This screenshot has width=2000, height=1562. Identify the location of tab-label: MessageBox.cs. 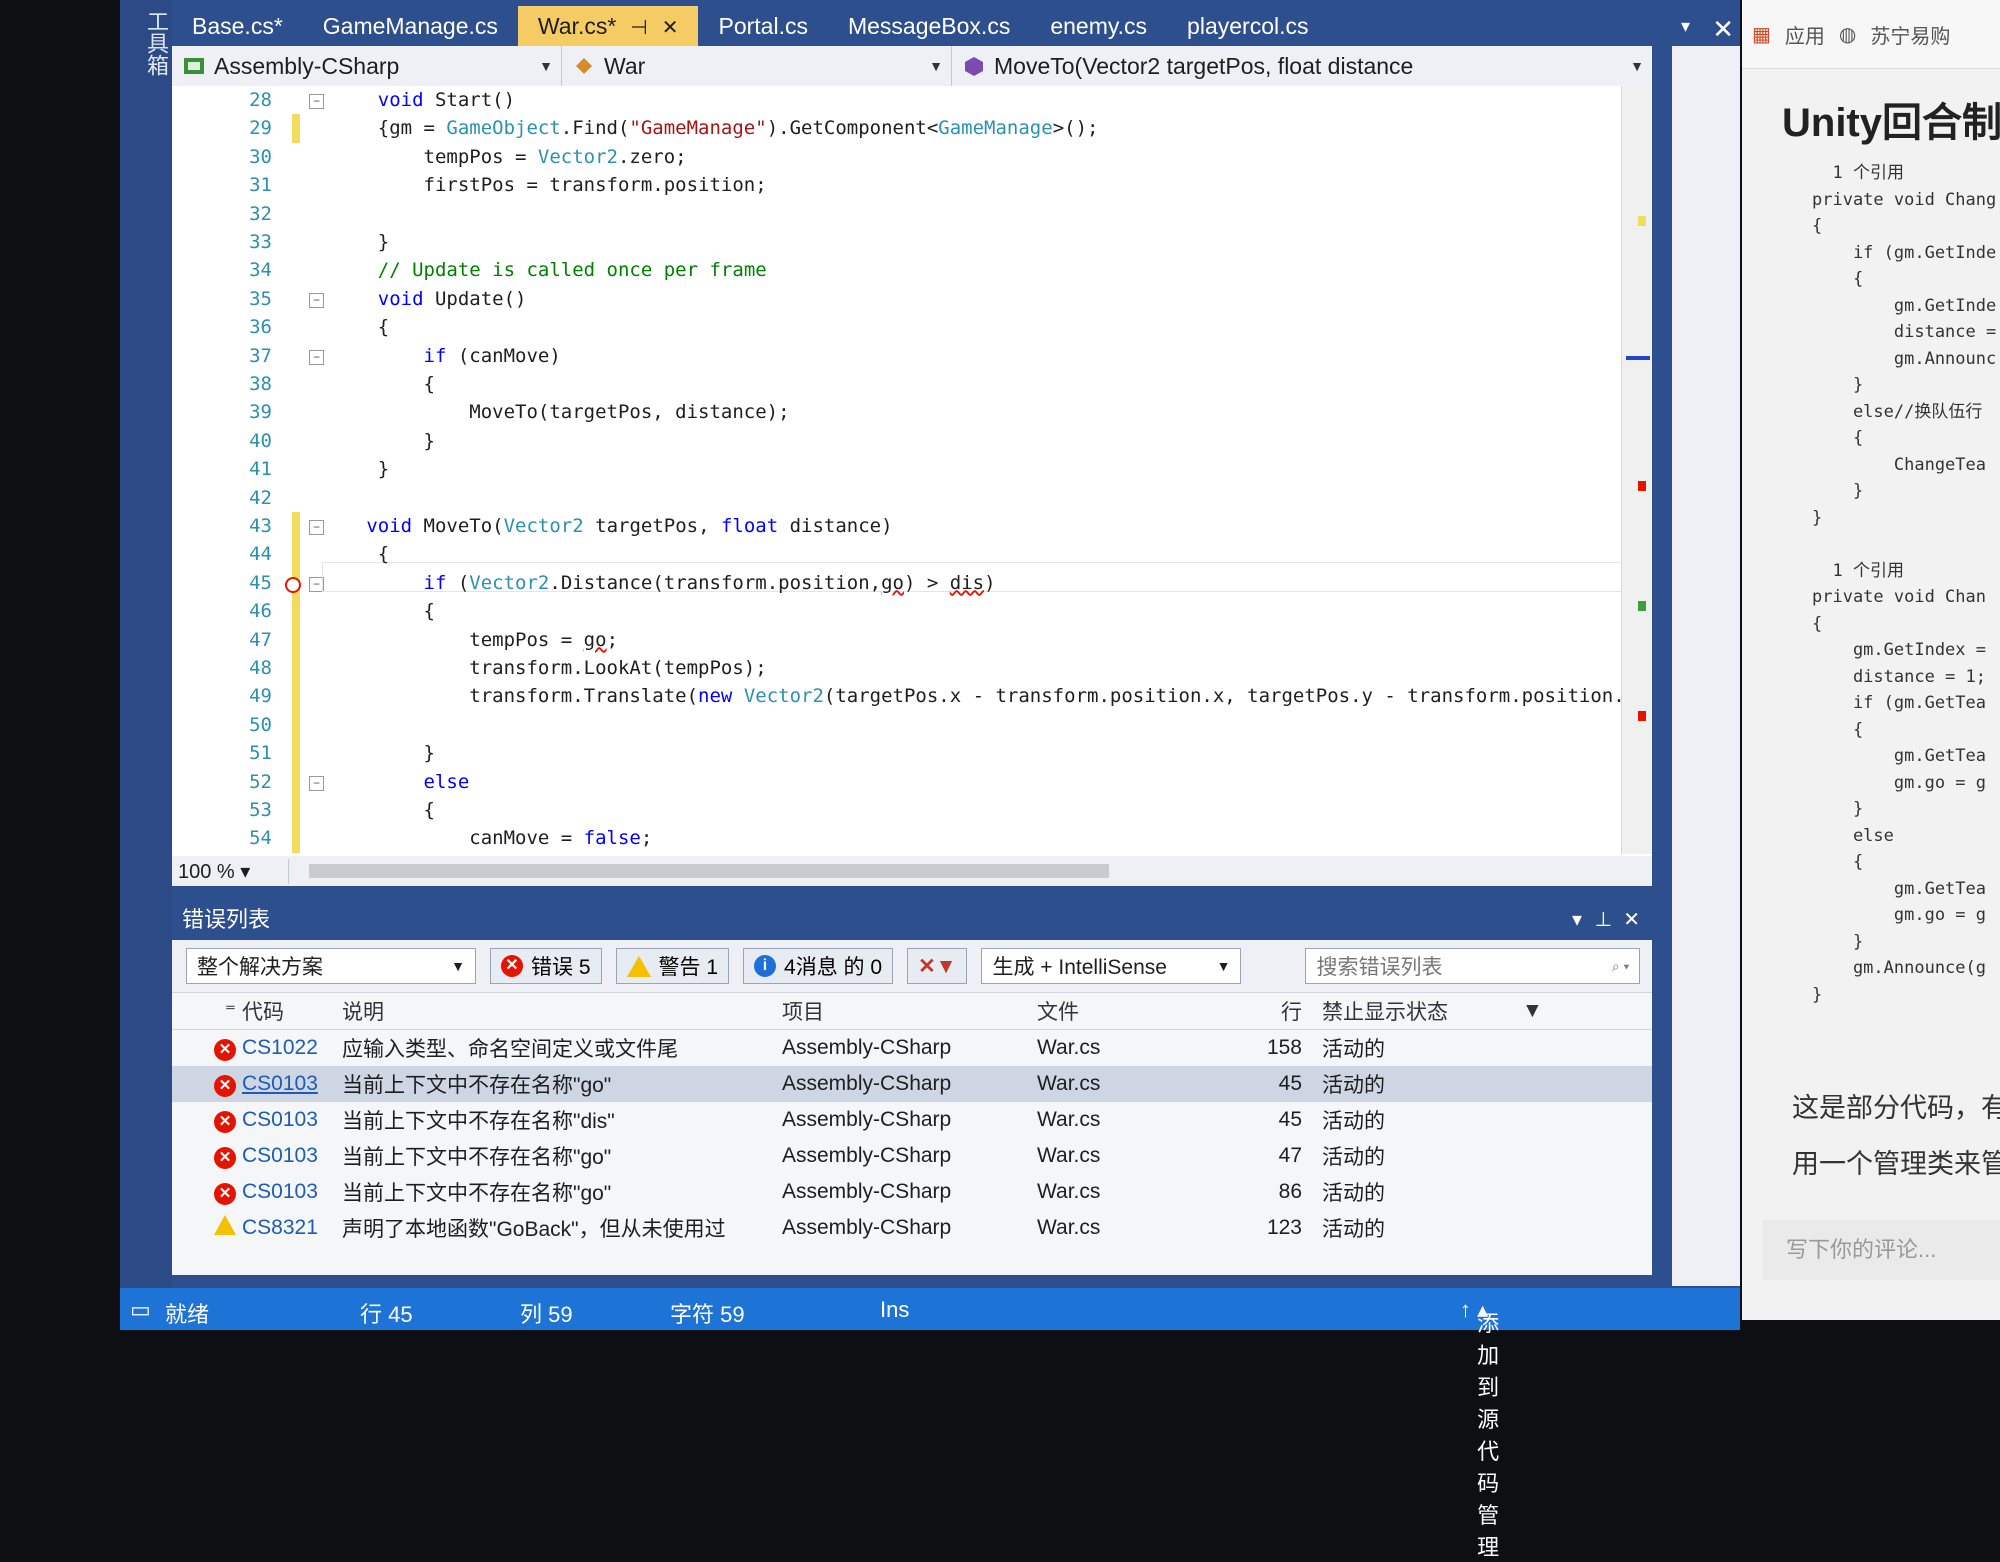
(929, 26).